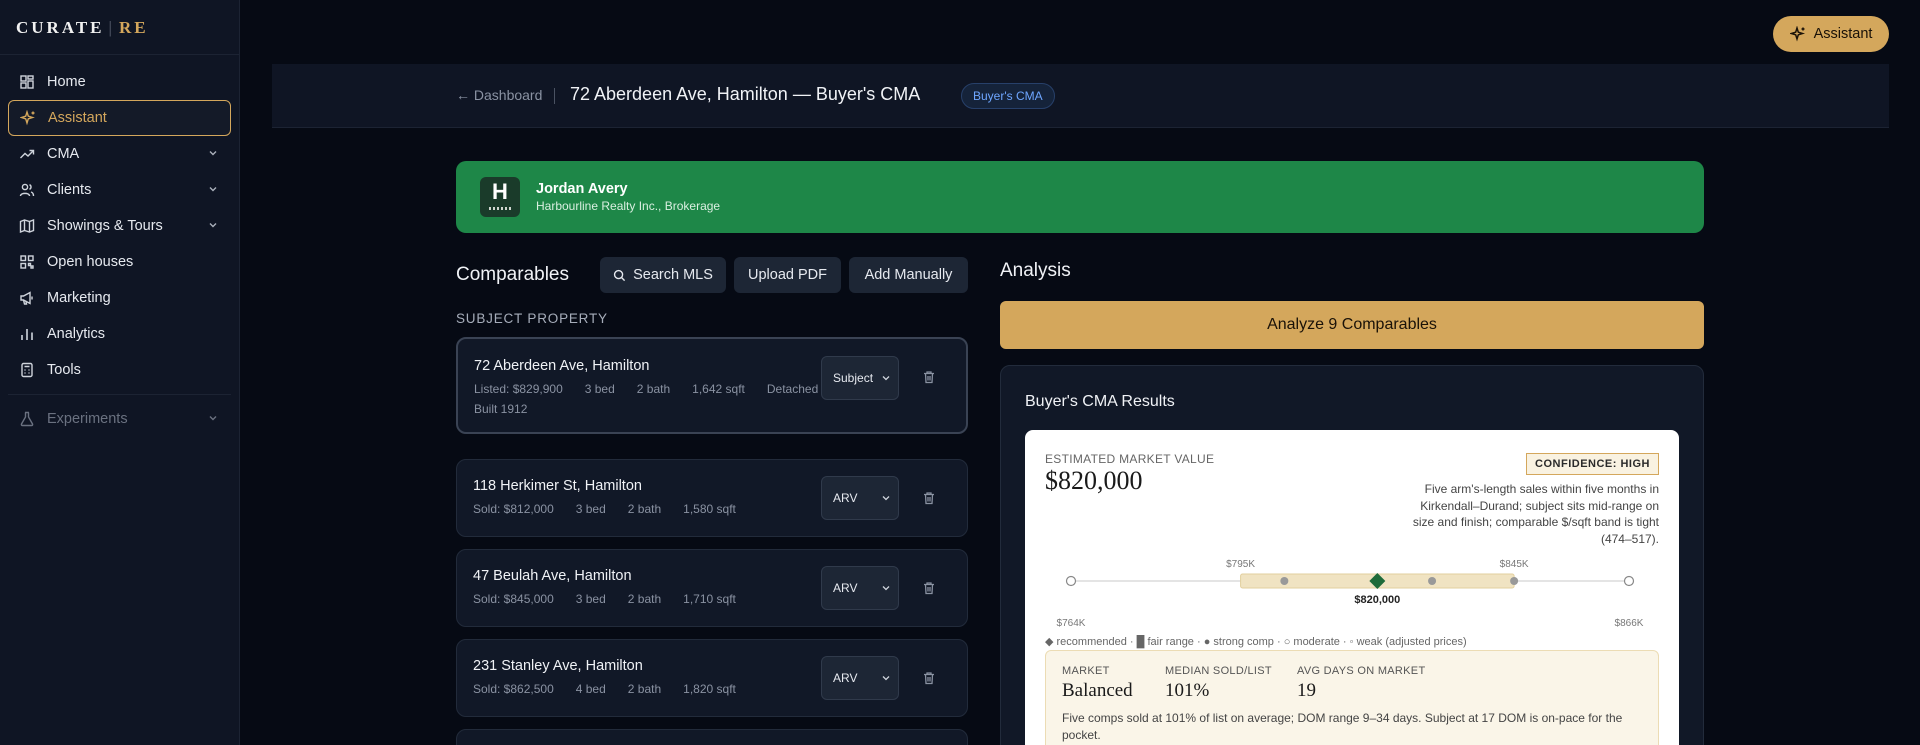 This screenshot has height=745, width=1920. Describe the element at coordinates (27, 419) in the screenshot. I see `flask-icon` at that location.